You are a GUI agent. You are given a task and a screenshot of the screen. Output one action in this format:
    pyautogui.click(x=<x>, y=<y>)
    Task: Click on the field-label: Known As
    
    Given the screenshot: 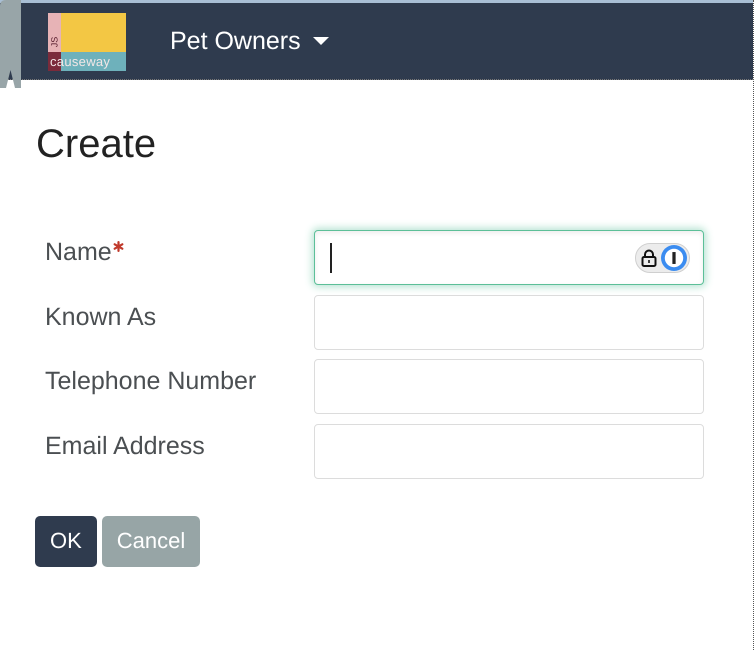 What is the action you would take?
    pyautogui.click(x=101, y=317)
    